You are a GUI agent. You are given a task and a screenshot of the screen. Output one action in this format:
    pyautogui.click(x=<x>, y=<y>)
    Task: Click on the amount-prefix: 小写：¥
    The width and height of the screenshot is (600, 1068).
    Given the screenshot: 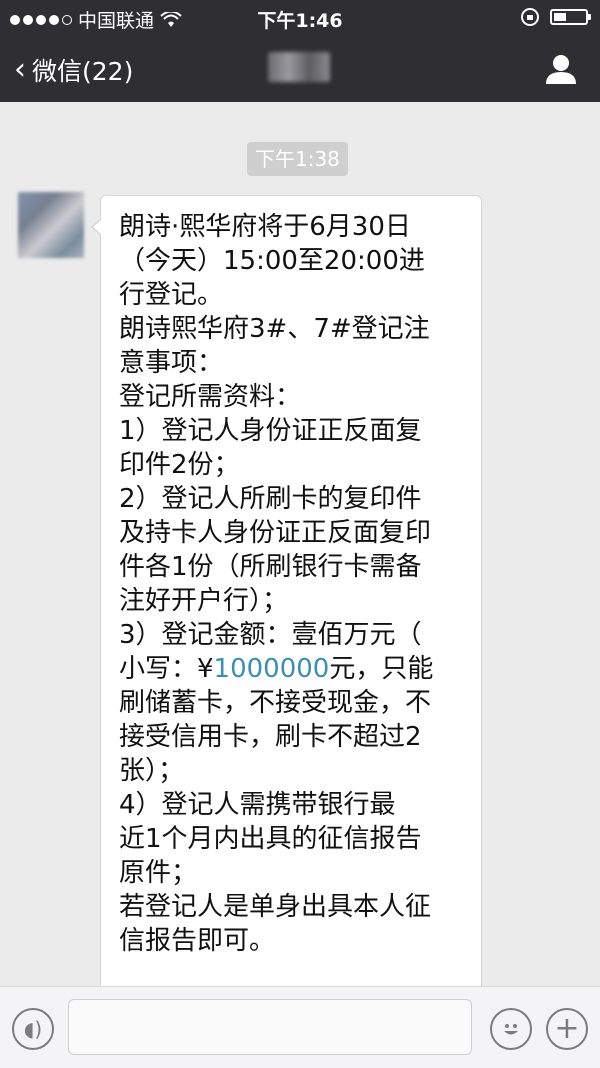 What is the action you would take?
    pyautogui.click(x=166, y=669)
    